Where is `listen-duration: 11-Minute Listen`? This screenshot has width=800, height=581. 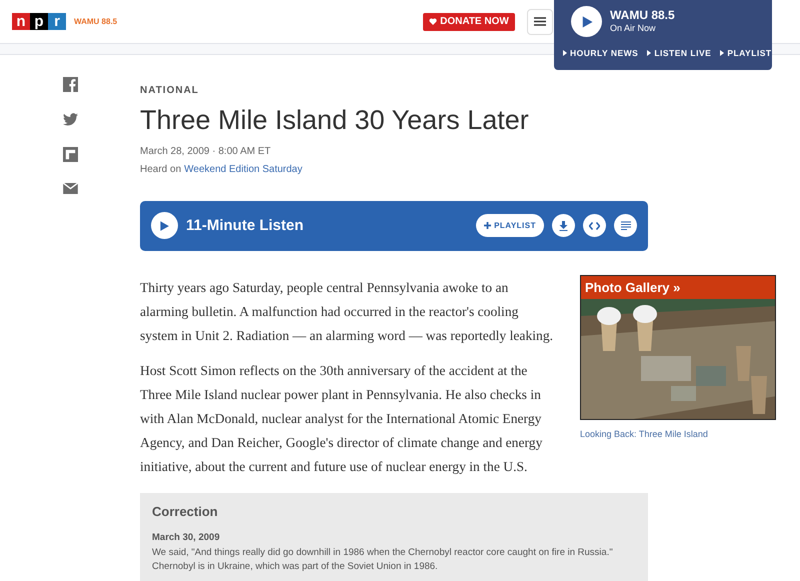
listen-duration: 11-Minute Listen is located at coordinates (245, 226).